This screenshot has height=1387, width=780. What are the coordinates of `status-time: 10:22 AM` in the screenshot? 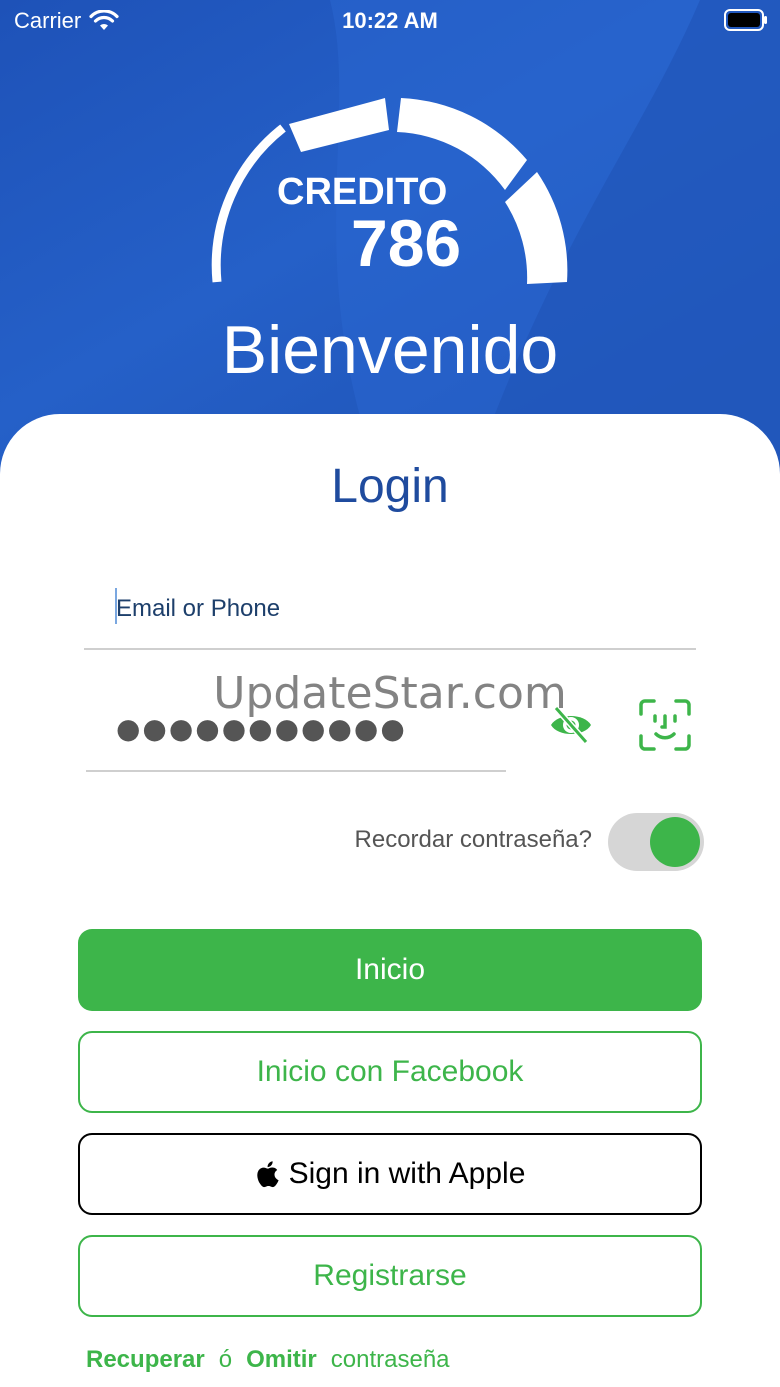 It's located at (390, 20).